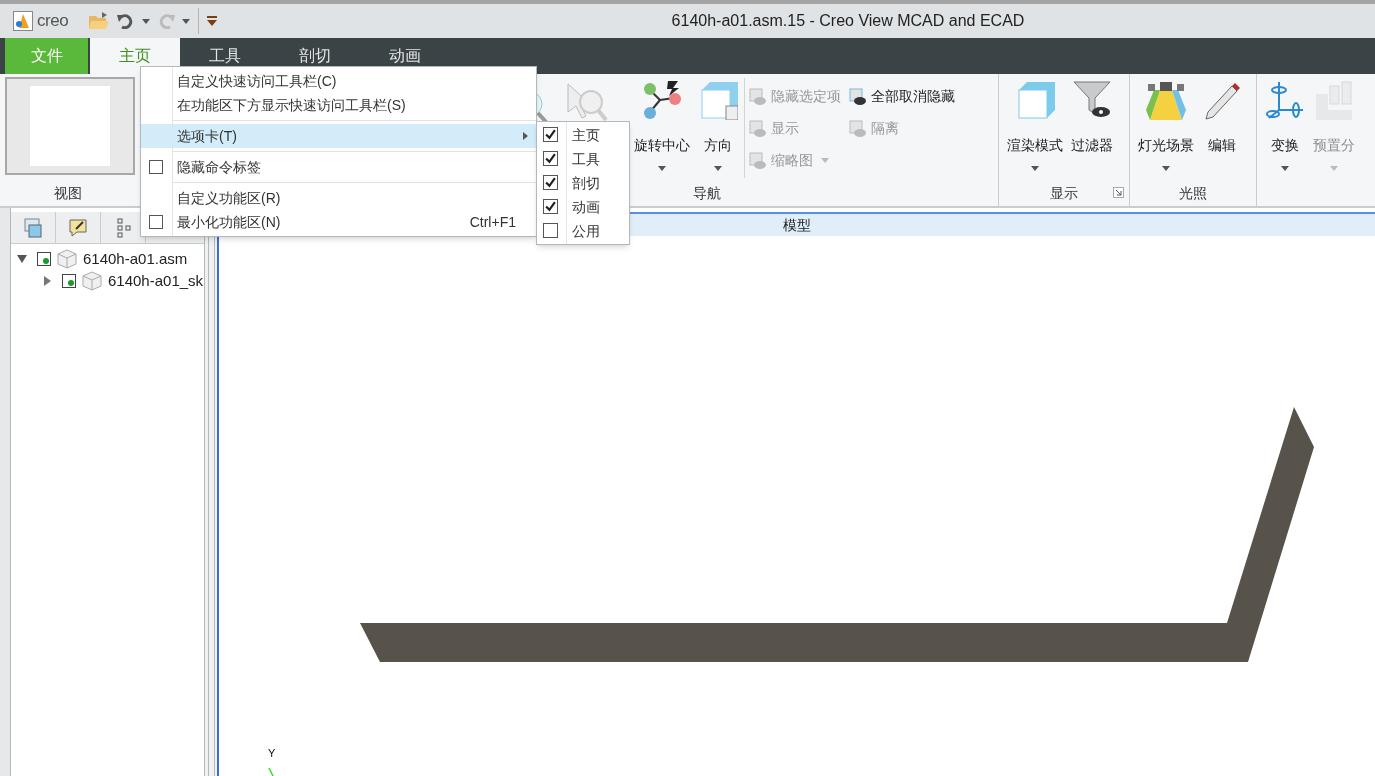 The width and height of the screenshot is (1375, 776). I want to click on menu-item: 自定义功能区(R), so click(338, 198).